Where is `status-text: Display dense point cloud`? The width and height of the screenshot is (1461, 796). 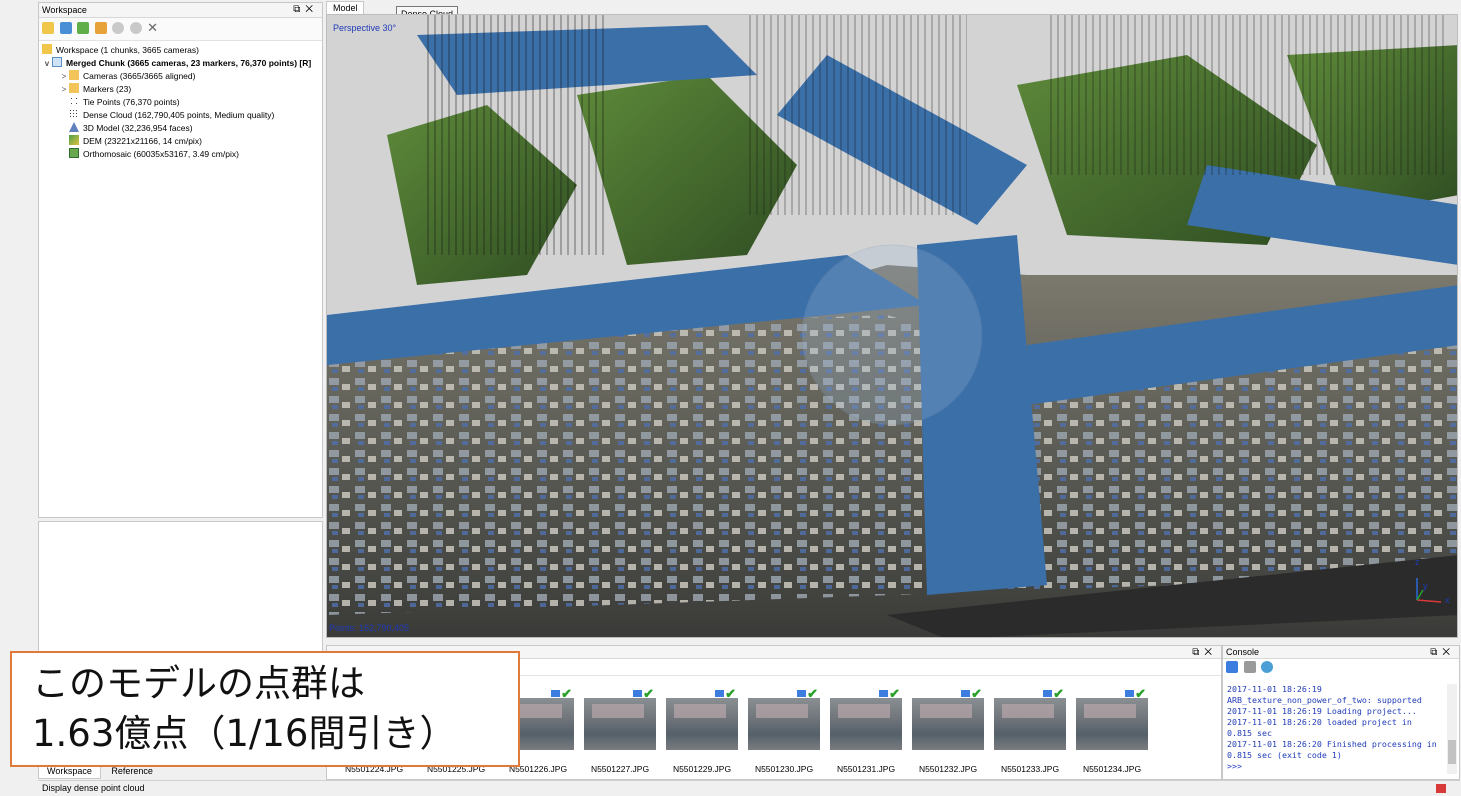 status-text: Display dense point cloud is located at coordinates (93, 788).